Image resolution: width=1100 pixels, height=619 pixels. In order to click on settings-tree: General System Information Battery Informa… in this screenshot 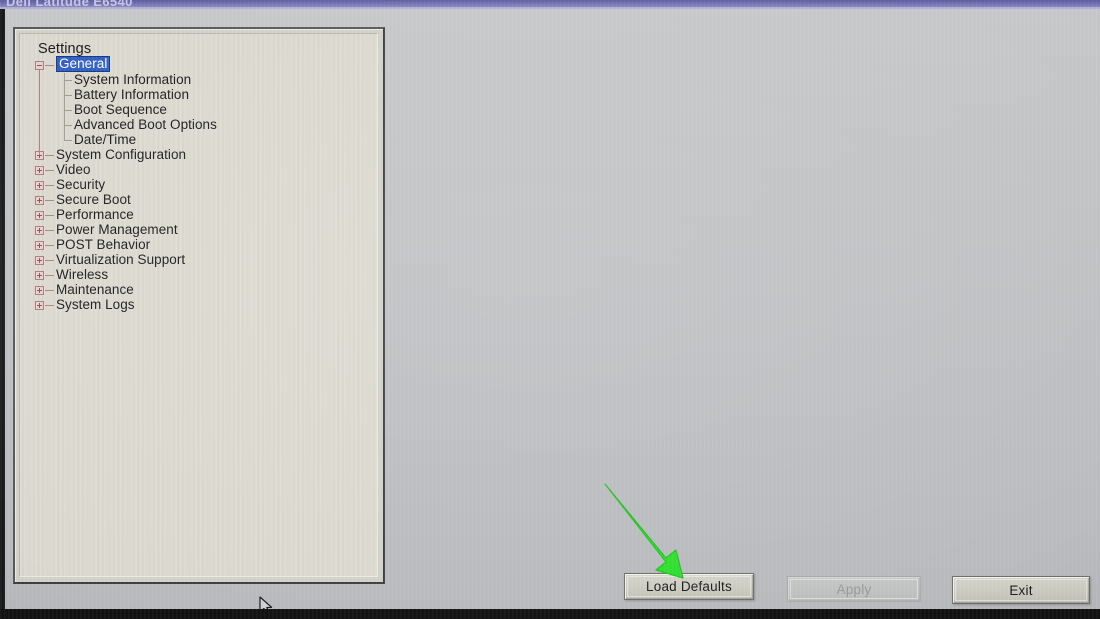, I will do `click(198, 184)`.